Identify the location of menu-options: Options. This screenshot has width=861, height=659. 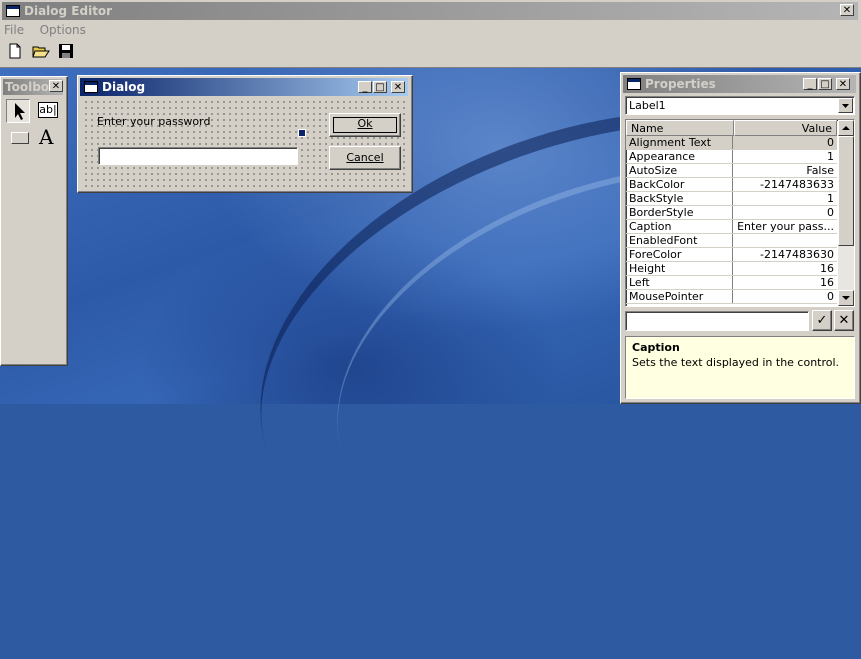
(63, 30).